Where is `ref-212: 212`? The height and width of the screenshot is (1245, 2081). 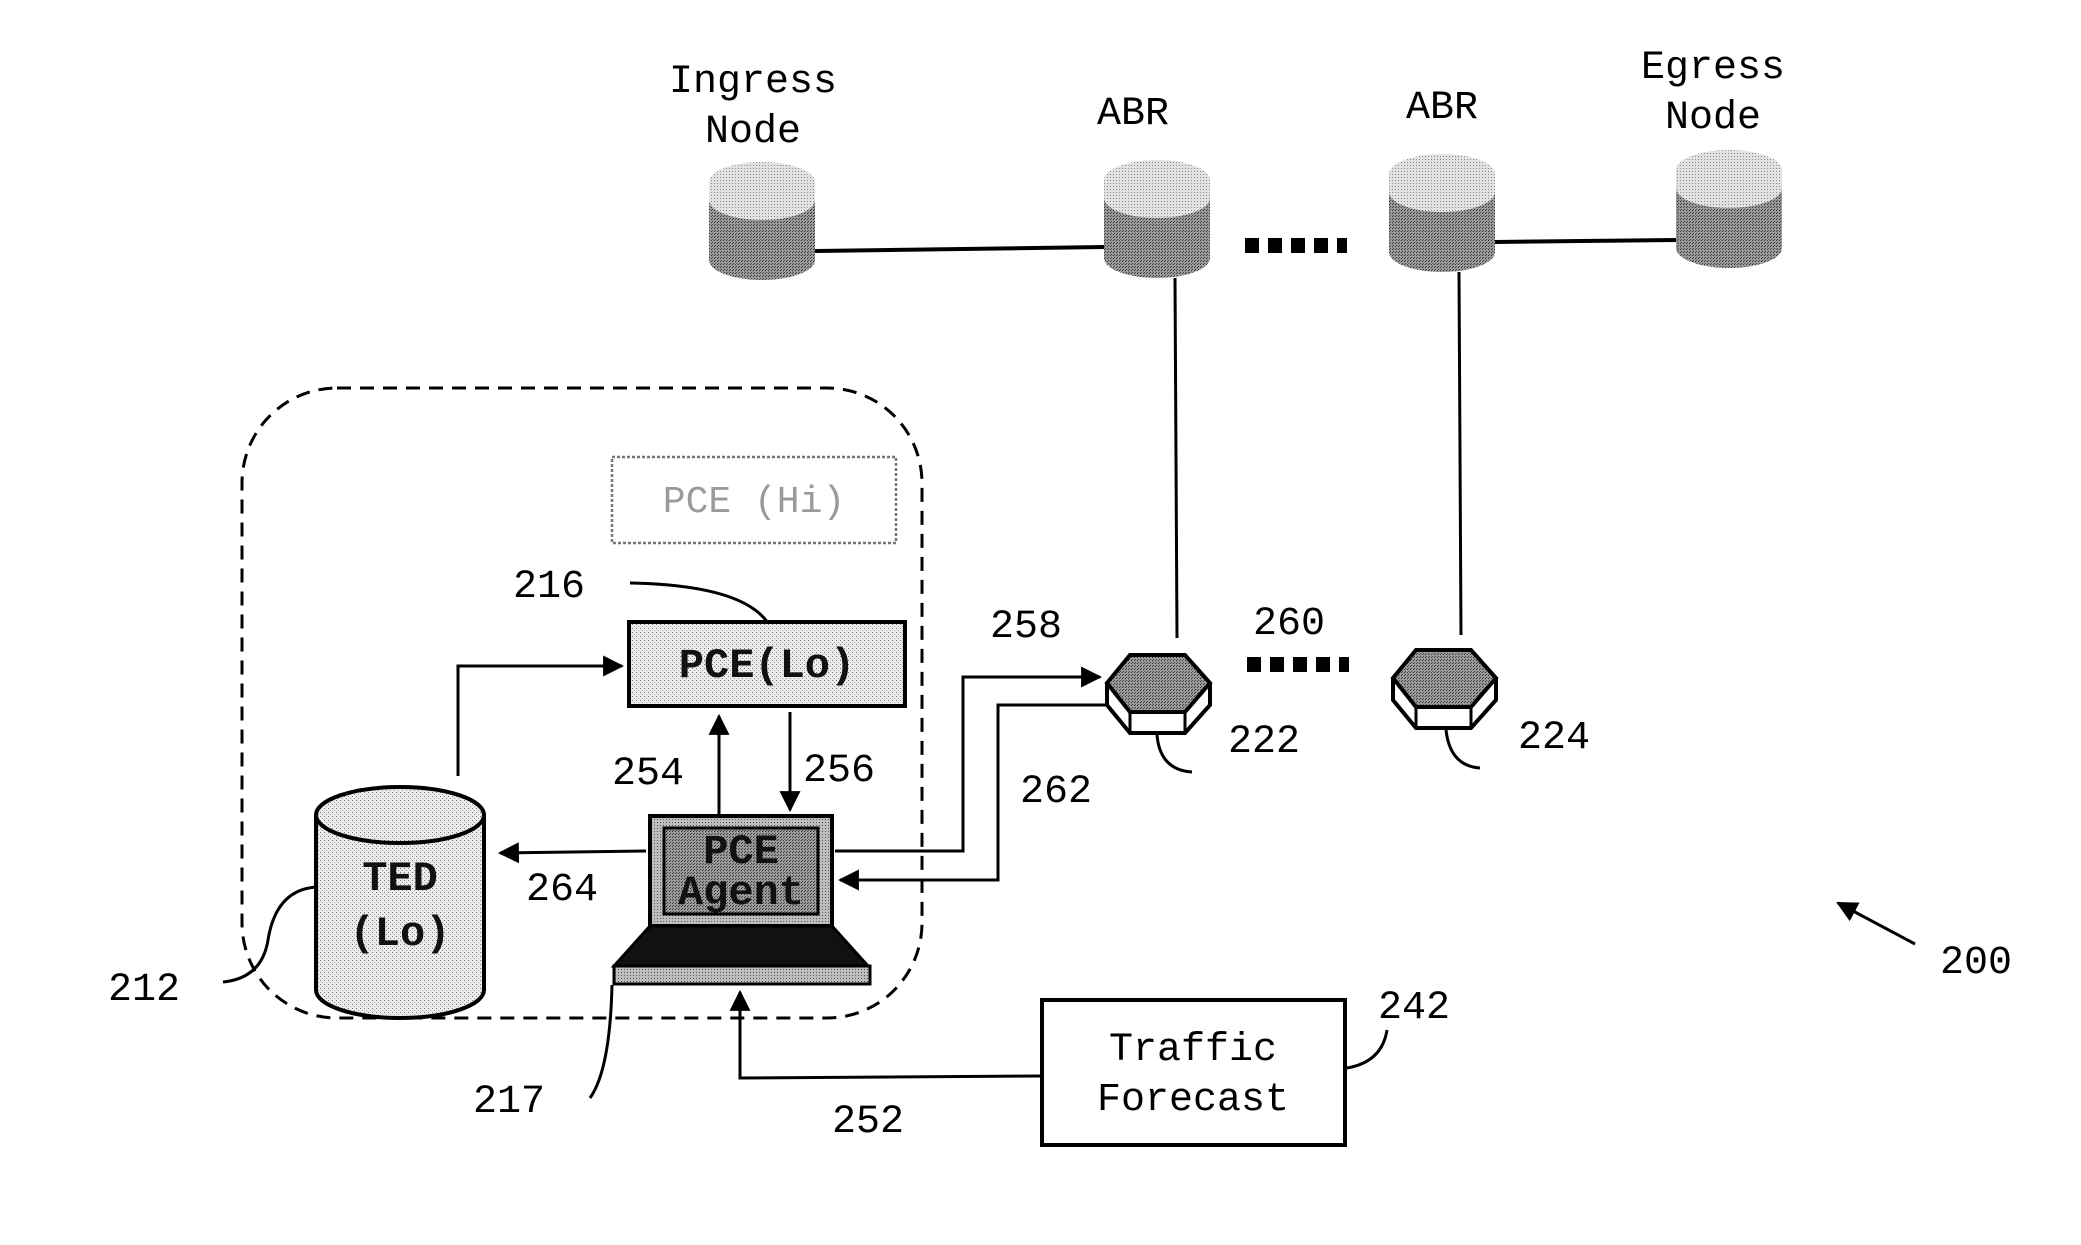
ref-212: 212 is located at coordinates (144, 990).